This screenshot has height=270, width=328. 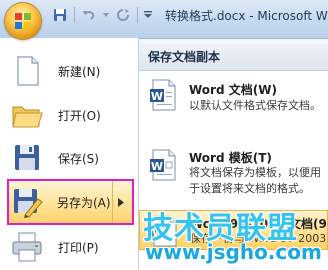 I want to click on save-icon, so click(x=60, y=15).